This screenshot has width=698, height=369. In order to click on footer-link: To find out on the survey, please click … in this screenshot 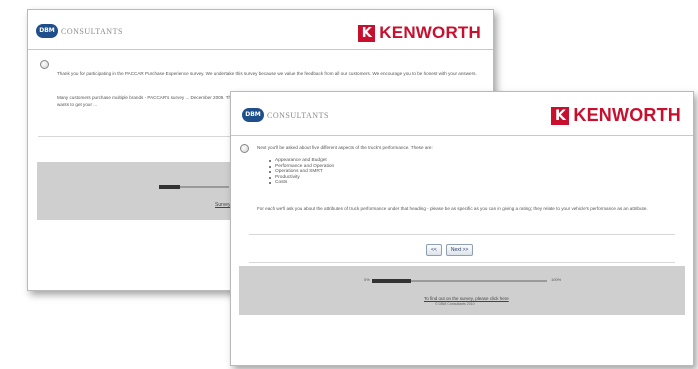, I will do `click(466, 298)`.